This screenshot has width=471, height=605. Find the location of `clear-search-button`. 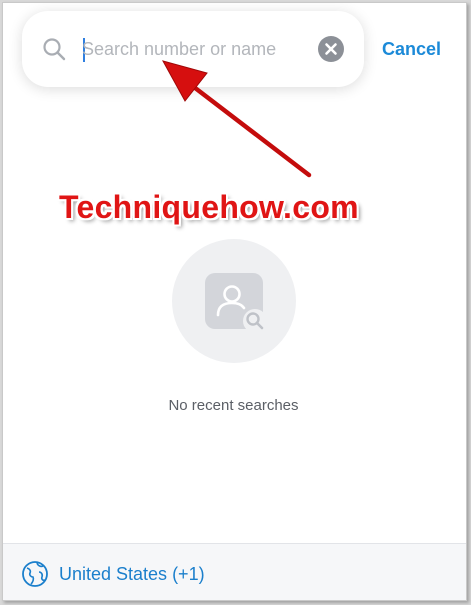

clear-search-button is located at coordinates (331, 49).